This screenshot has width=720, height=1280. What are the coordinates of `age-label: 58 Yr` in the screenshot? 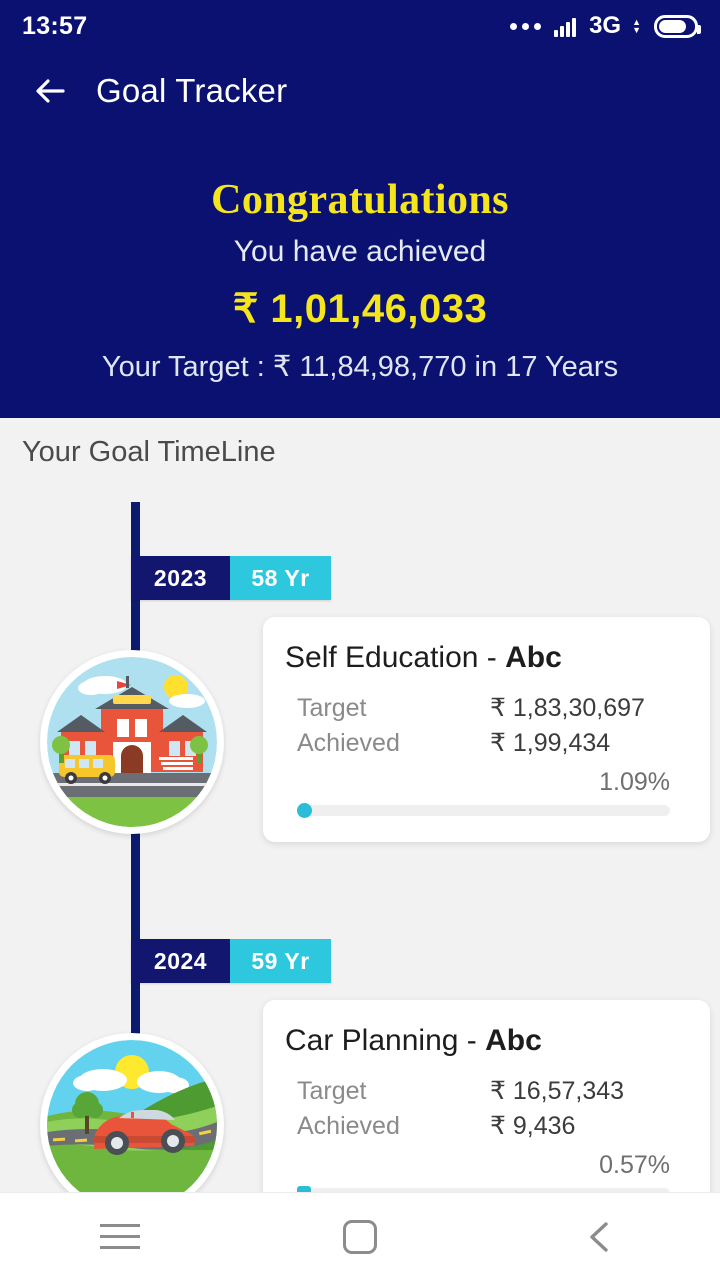 It's located at (280, 578).